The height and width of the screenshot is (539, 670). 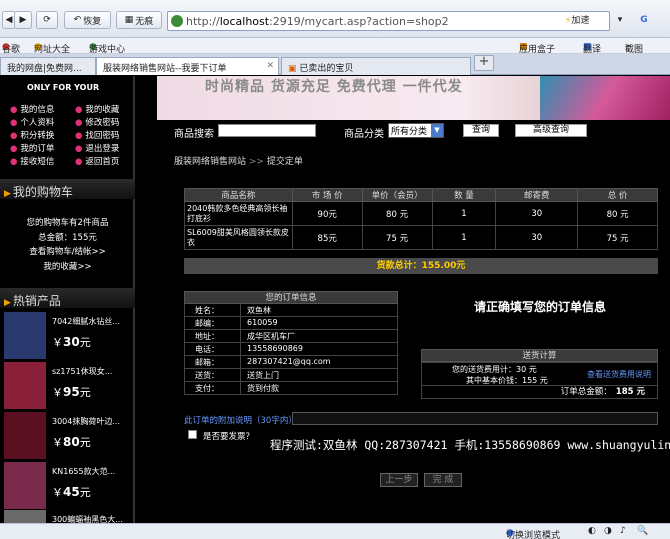 What do you see at coordinates (32, 135) in the screenshot?
I see `link-points: ● 积分转换` at bounding box center [32, 135].